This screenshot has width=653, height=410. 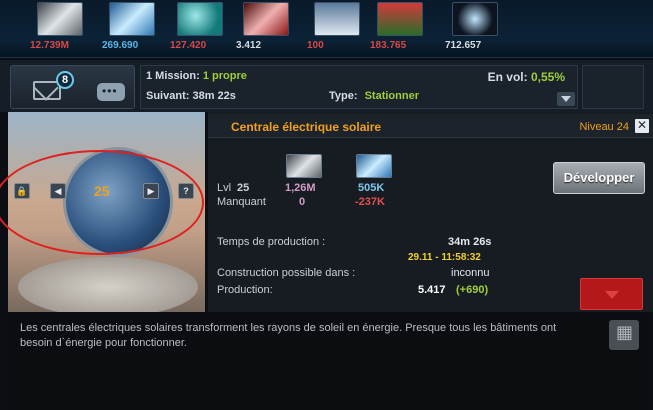 I want to click on food-icon, so click(x=400, y=19).